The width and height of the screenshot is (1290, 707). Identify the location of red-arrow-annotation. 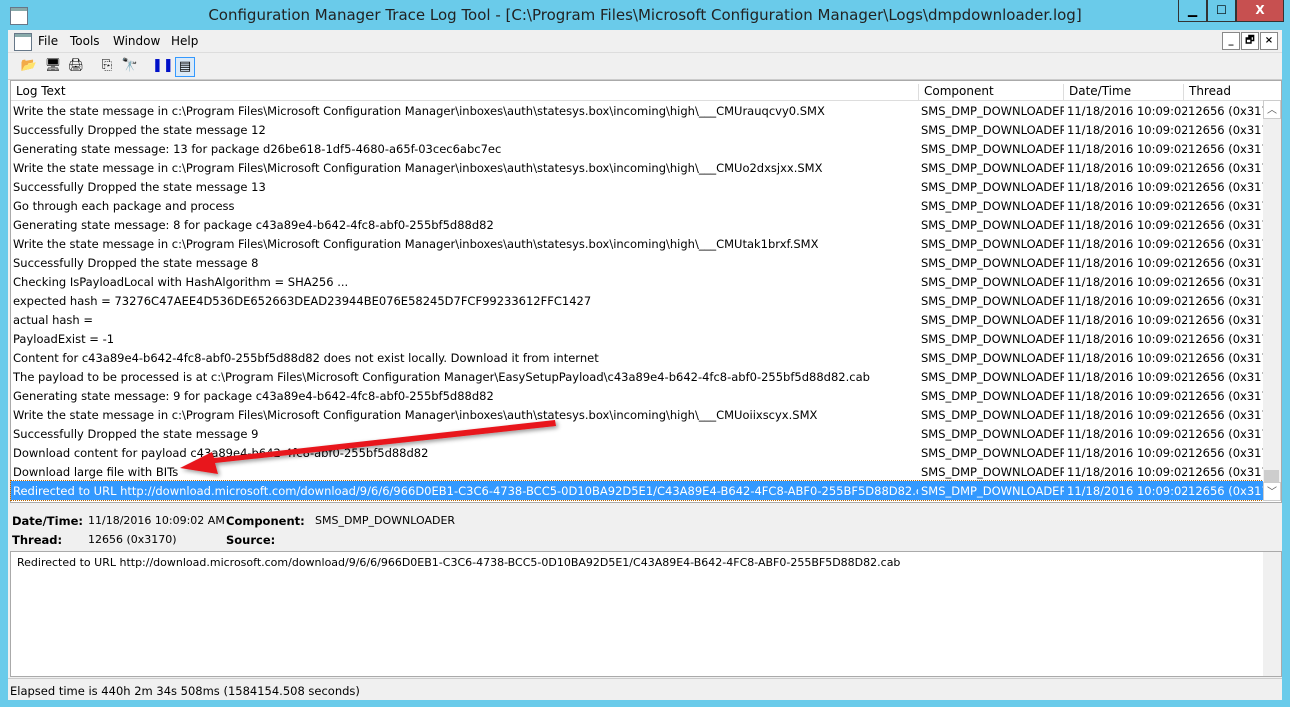
(368, 447).